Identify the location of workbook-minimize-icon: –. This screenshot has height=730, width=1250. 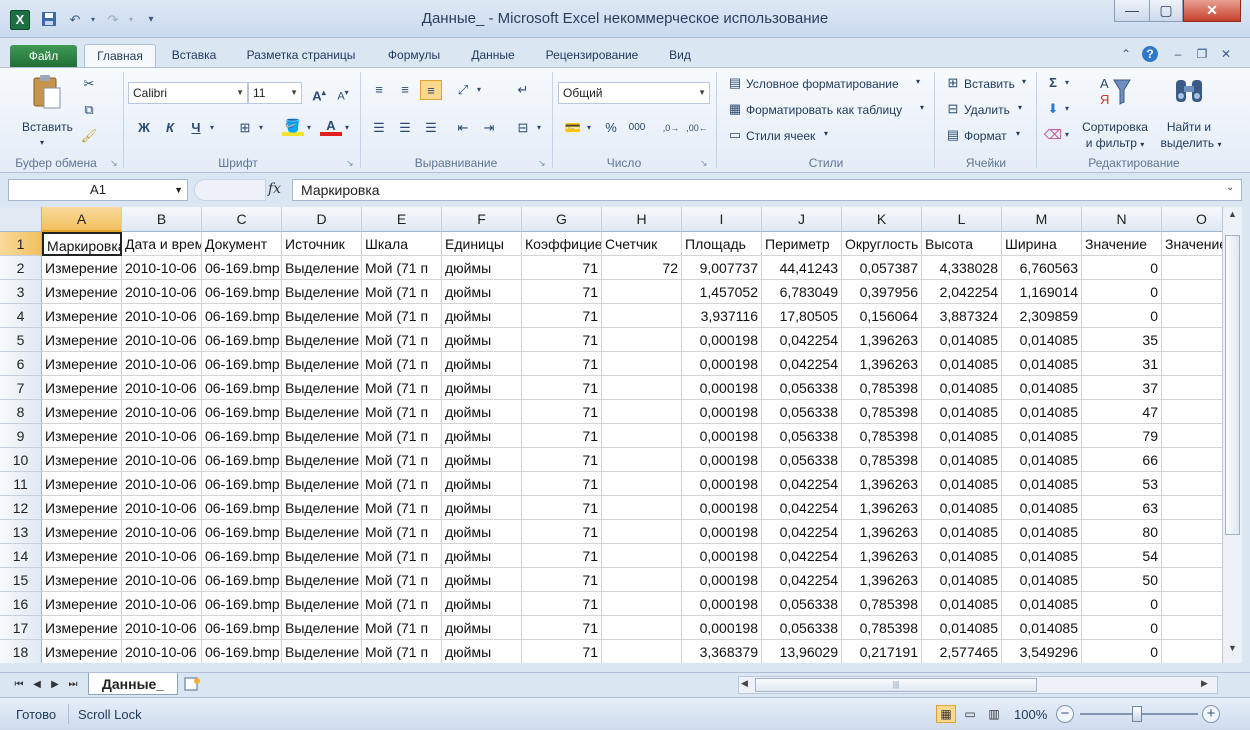
(1178, 54).